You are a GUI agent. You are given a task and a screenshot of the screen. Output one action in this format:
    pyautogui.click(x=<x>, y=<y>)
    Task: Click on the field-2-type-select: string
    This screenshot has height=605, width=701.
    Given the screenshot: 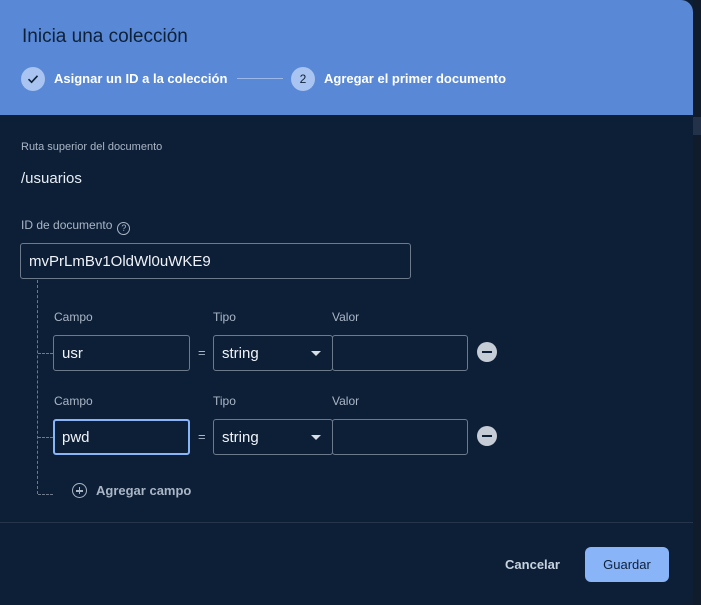 What is the action you would take?
    pyautogui.click(x=273, y=437)
    